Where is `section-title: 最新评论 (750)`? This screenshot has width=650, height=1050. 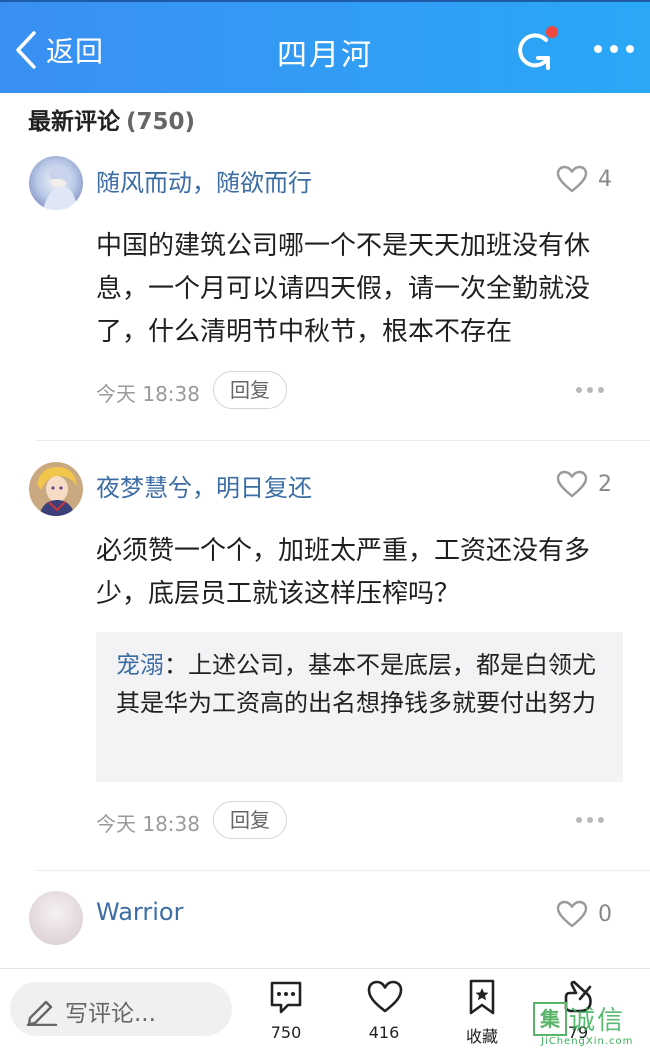 section-title: 最新评论 (750) is located at coordinates (111, 119).